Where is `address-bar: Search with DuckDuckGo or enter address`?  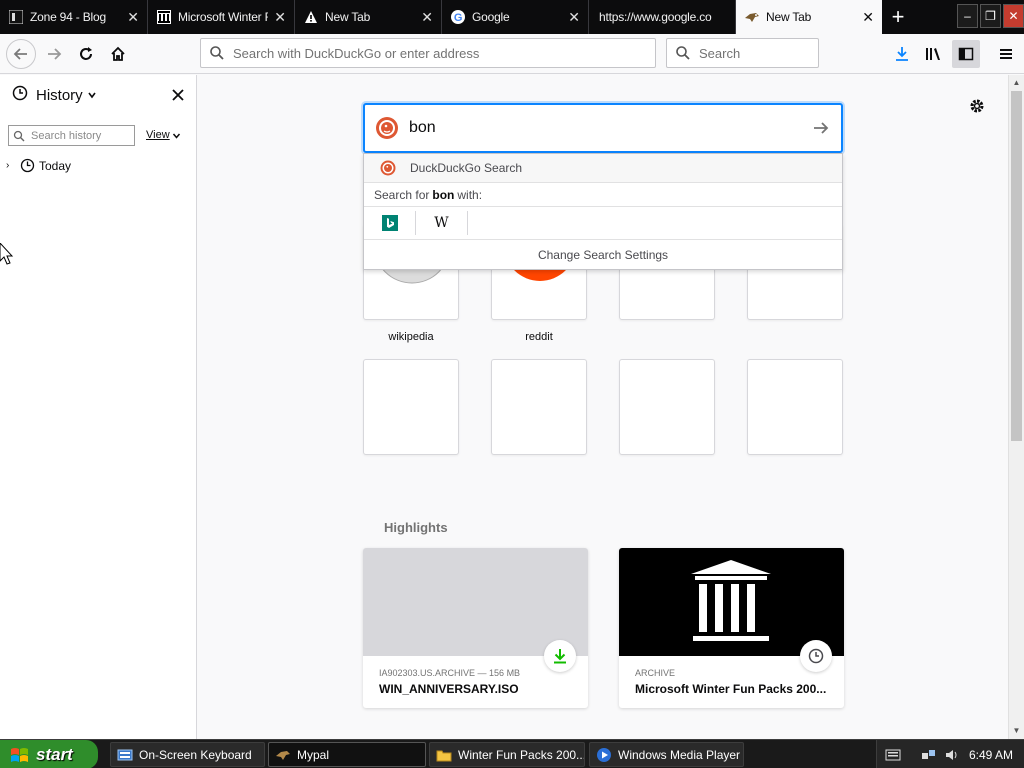 address-bar: Search with DuckDuckGo or enter address is located at coordinates (428, 53).